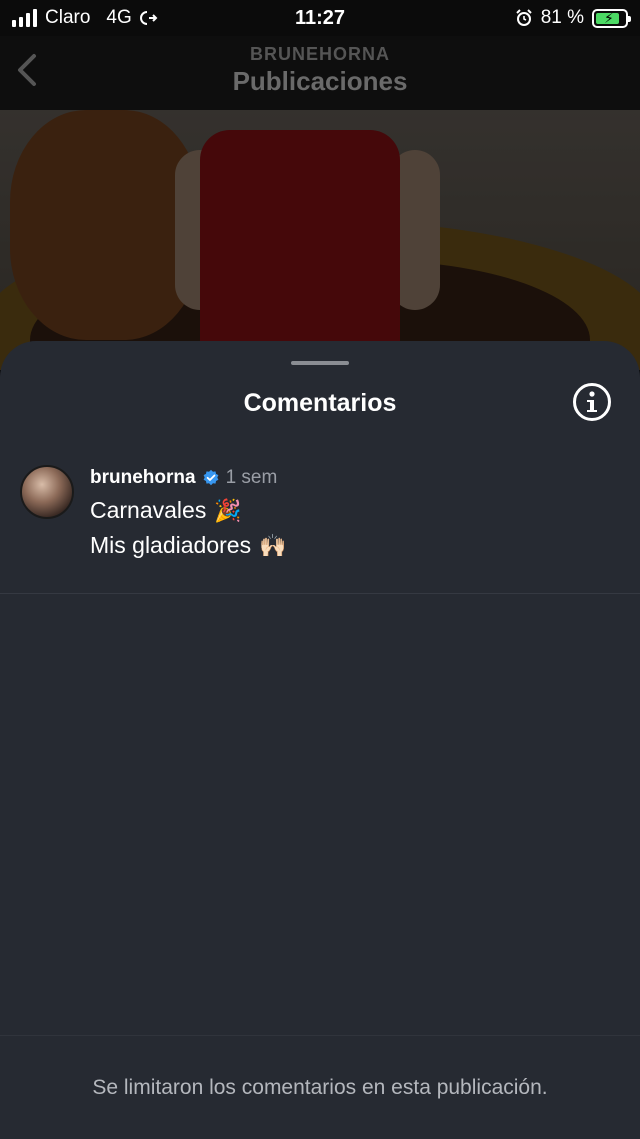  I want to click on avatar, so click(47, 492).